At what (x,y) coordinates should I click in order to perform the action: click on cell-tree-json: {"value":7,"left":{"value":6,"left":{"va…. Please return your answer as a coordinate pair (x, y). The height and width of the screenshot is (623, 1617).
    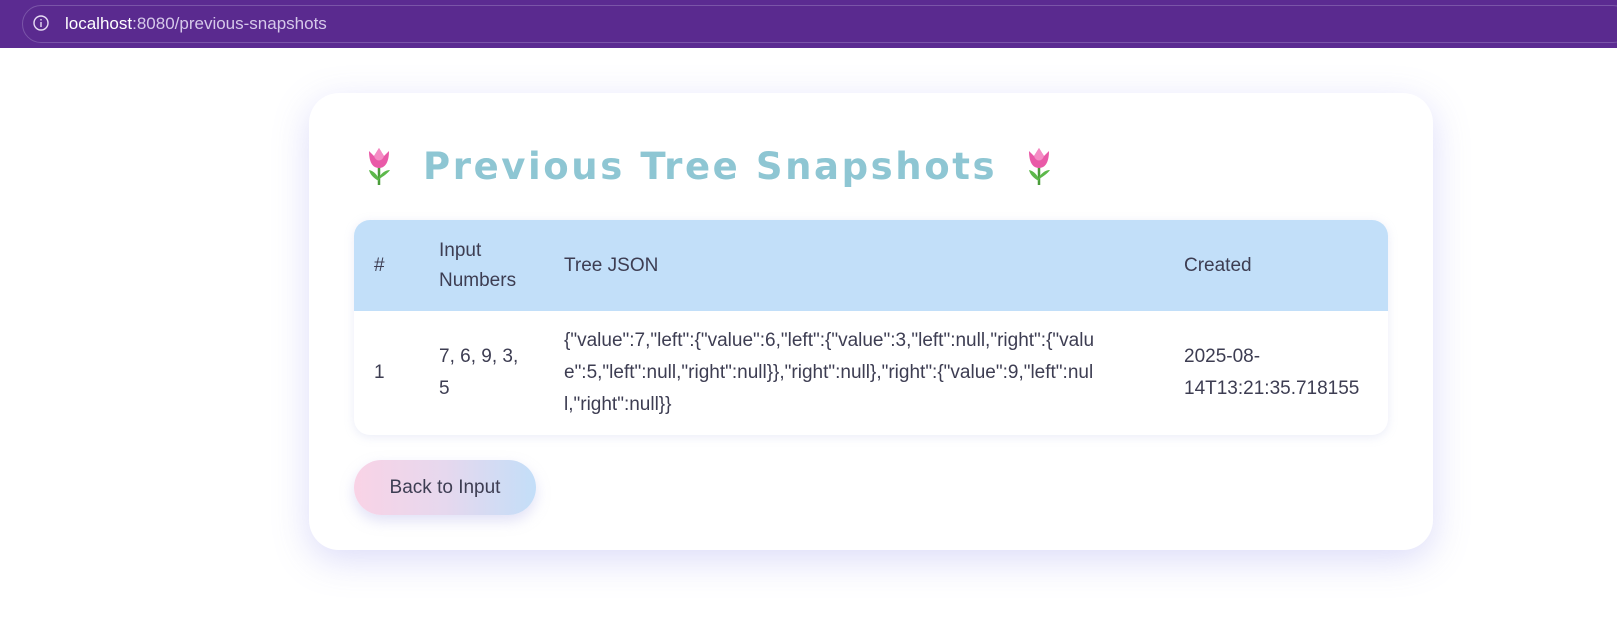
    Looking at the image, I should click on (829, 372).